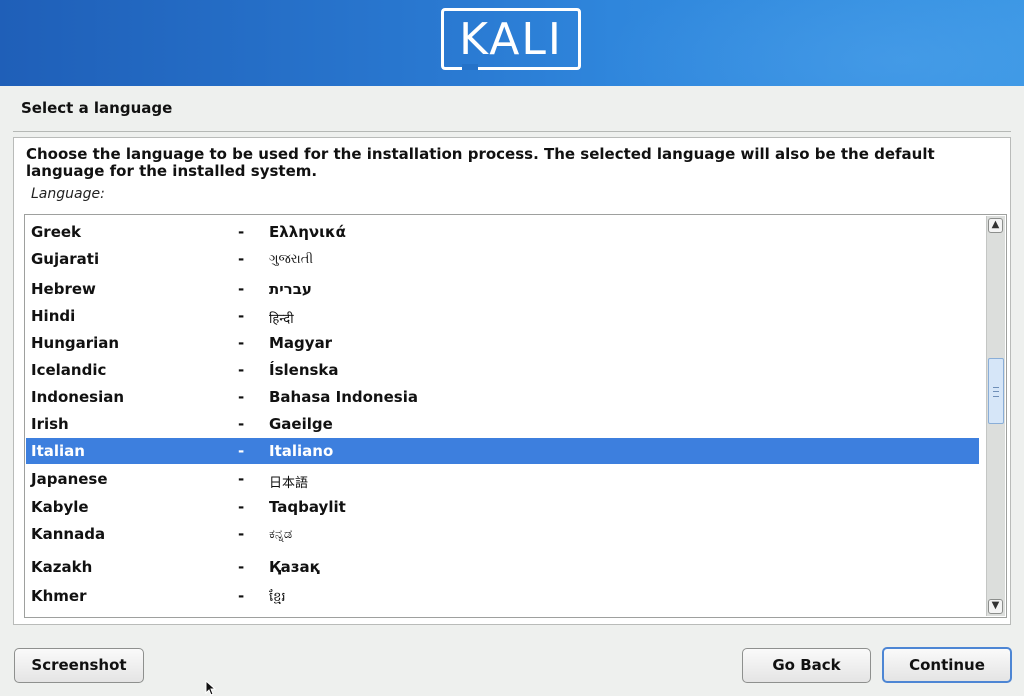  What do you see at coordinates (75, 343) in the screenshot?
I see `language-name: Hungarian` at bounding box center [75, 343].